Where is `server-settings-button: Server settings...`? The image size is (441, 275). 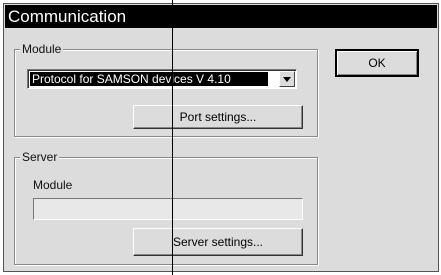 server-settings-button: Server settings... is located at coordinates (218, 242).